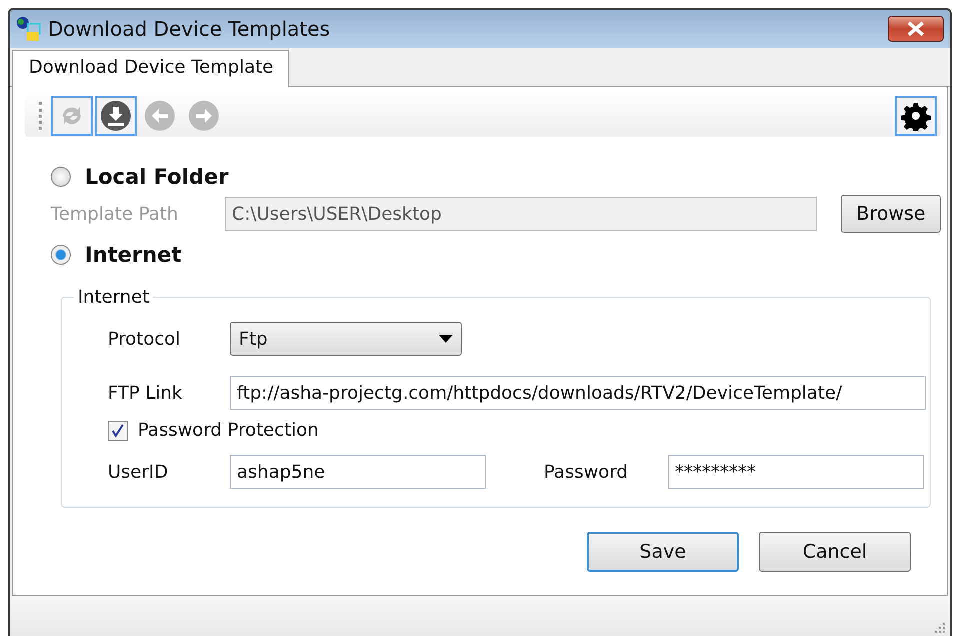 This screenshot has width=957, height=636. What do you see at coordinates (140, 177) in the screenshot?
I see `radio-button: Local Folder` at bounding box center [140, 177].